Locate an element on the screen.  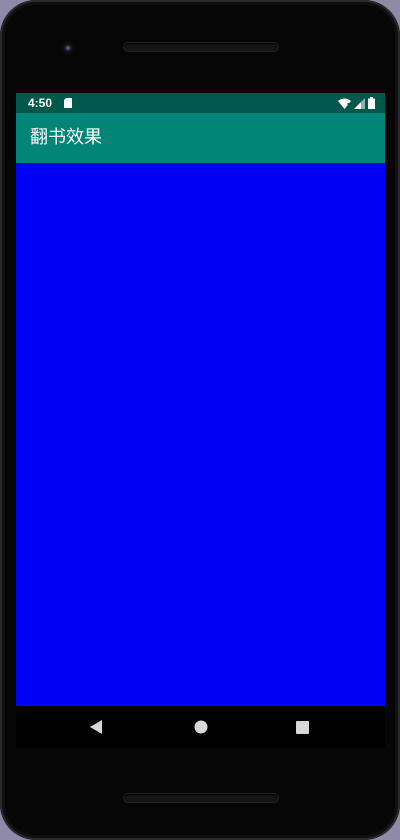
home-icon is located at coordinates (201, 727).